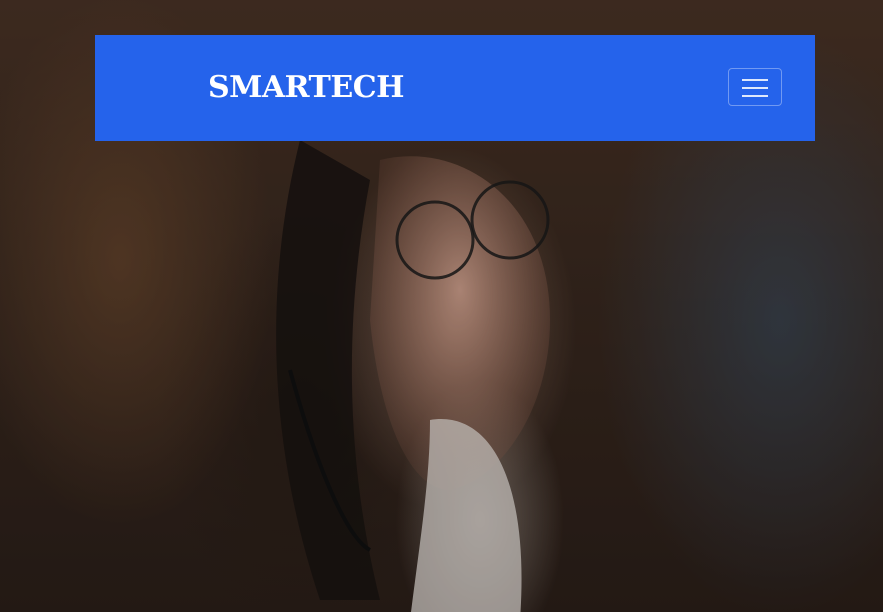 This screenshot has width=883, height=614. Describe the element at coordinates (455, 88) in the screenshot. I see `top-navbar: SMARTECH` at that location.